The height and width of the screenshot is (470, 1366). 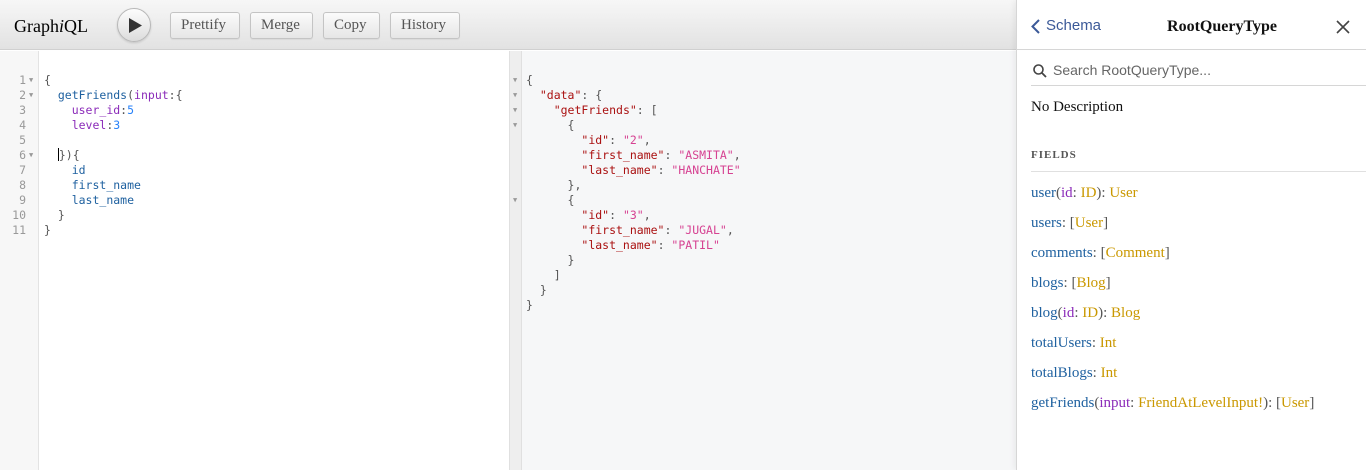 What do you see at coordinates (205, 25) in the screenshot?
I see `prettify-button: Prettify` at bounding box center [205, 25].